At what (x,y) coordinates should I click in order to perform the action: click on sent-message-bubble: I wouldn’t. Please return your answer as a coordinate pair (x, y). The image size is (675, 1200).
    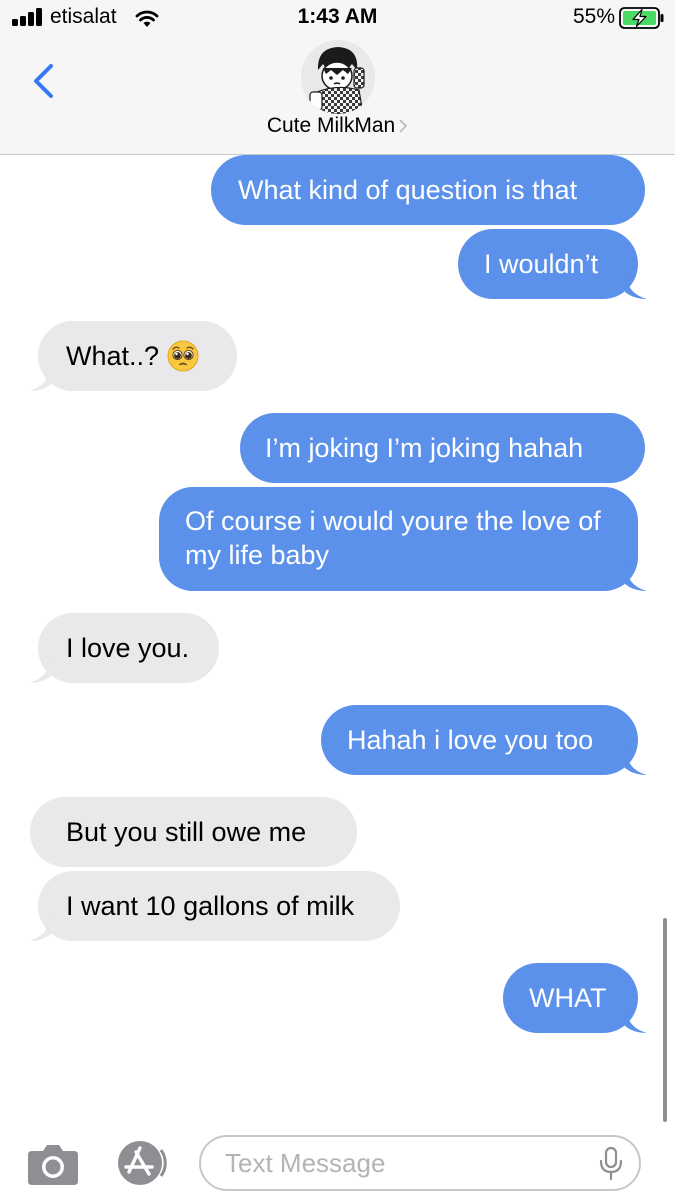
    Looking at the image, I should click on (552, 264).